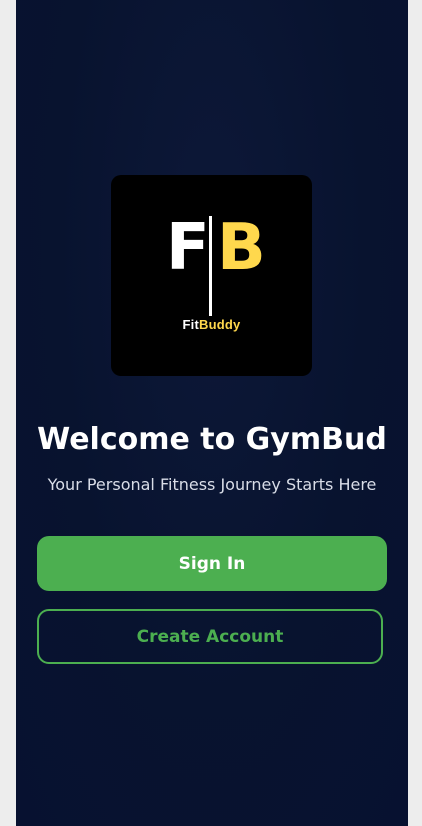  I want to click on logo-caption-buddy: Buddy, so click(220, 324).